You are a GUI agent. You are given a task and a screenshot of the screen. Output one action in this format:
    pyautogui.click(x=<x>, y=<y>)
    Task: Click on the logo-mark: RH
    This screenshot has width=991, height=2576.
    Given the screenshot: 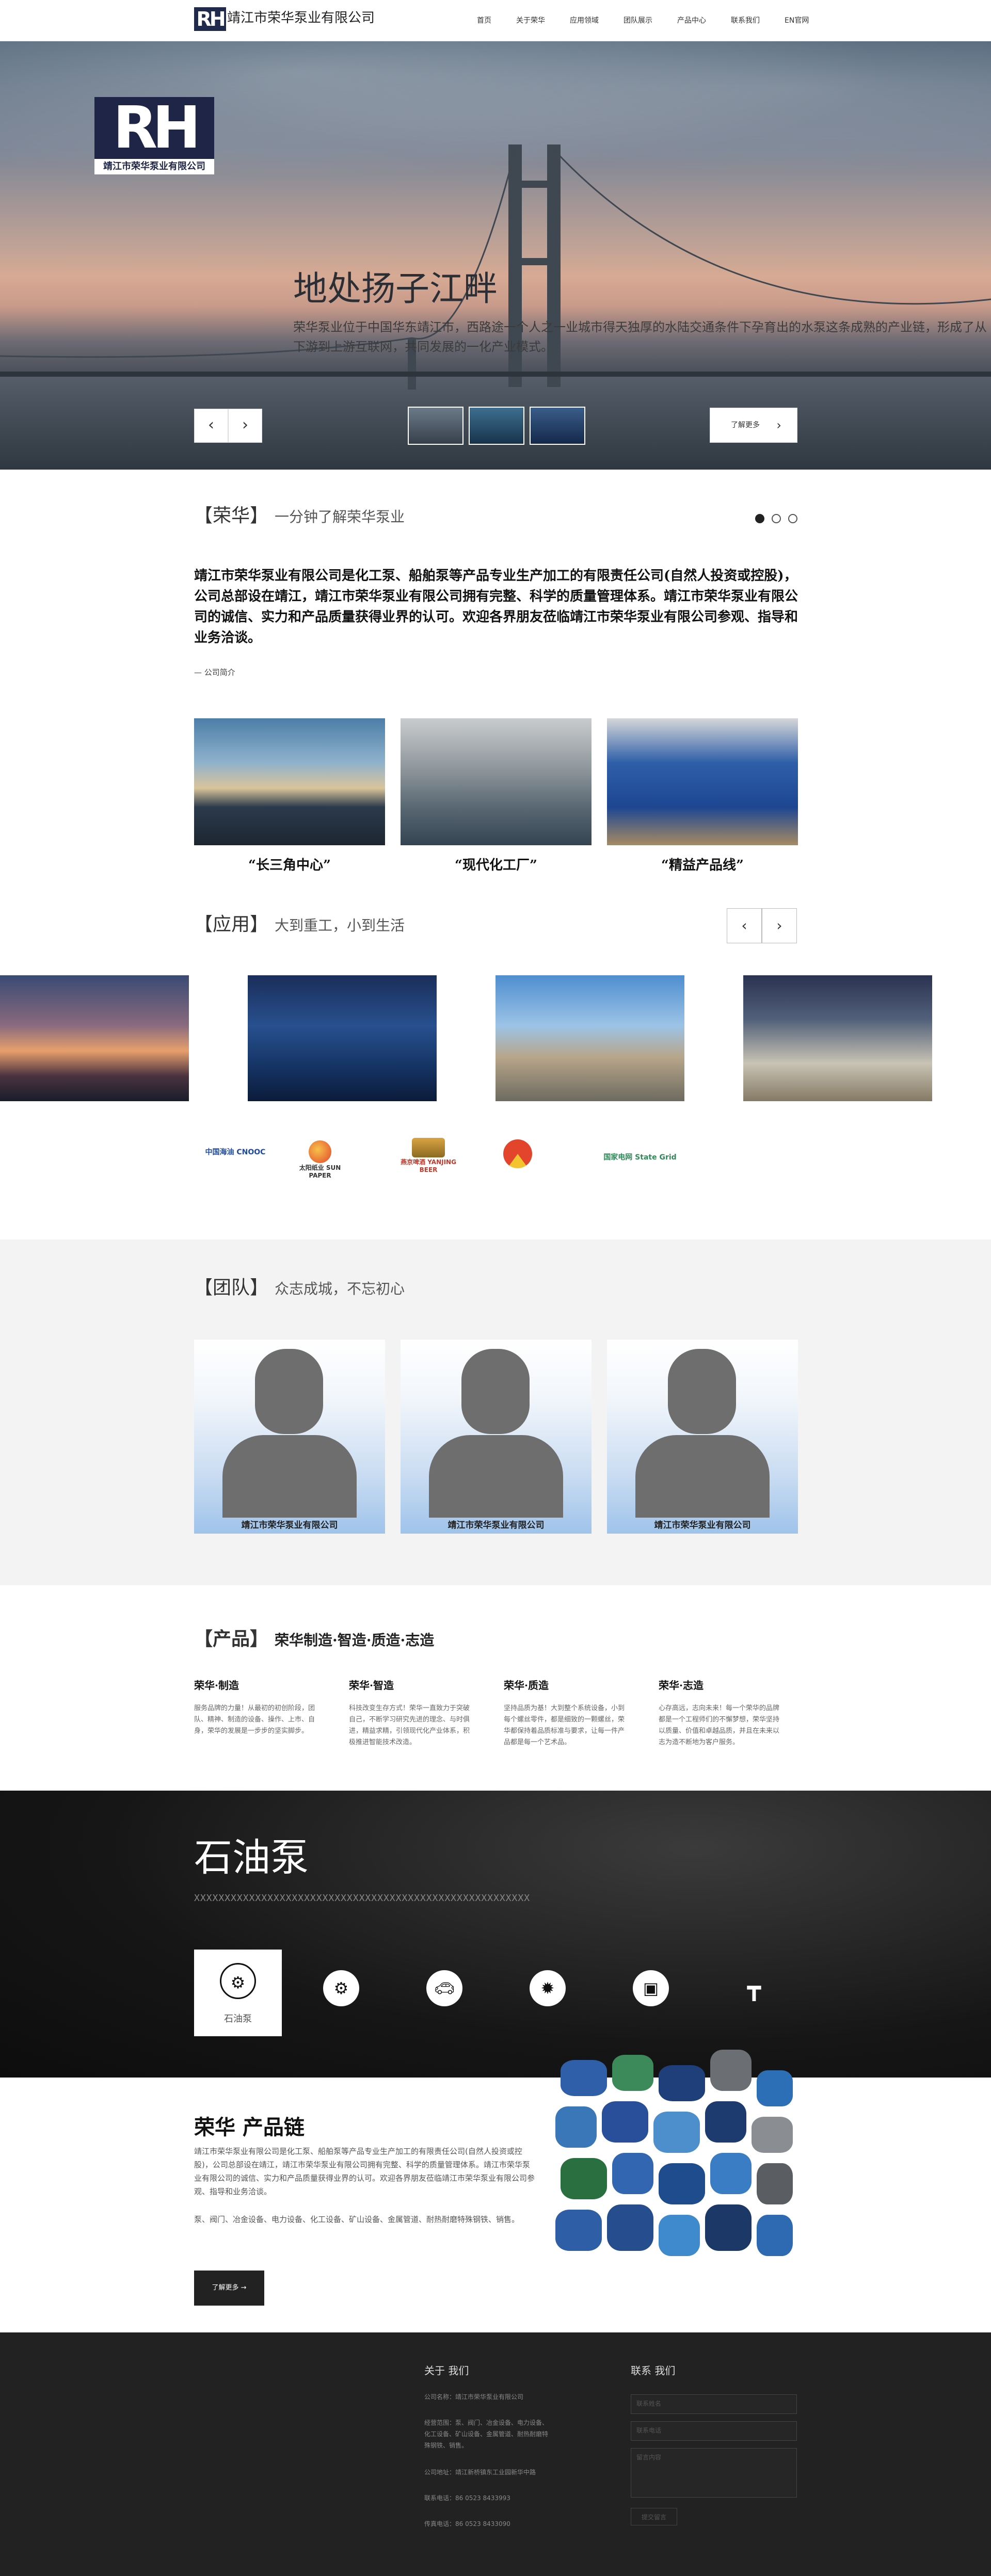 What is the action you would take?
    pyautogui.click(x=210, y=19)
    